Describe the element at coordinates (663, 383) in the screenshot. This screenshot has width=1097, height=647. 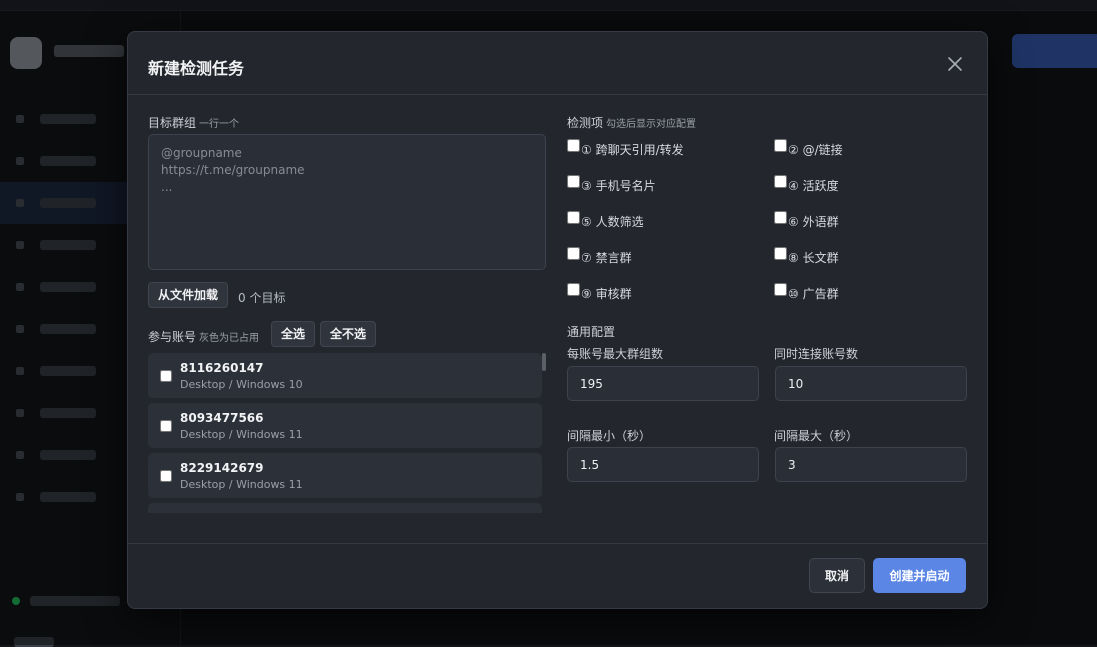
I see `max-groups-input` at that location.